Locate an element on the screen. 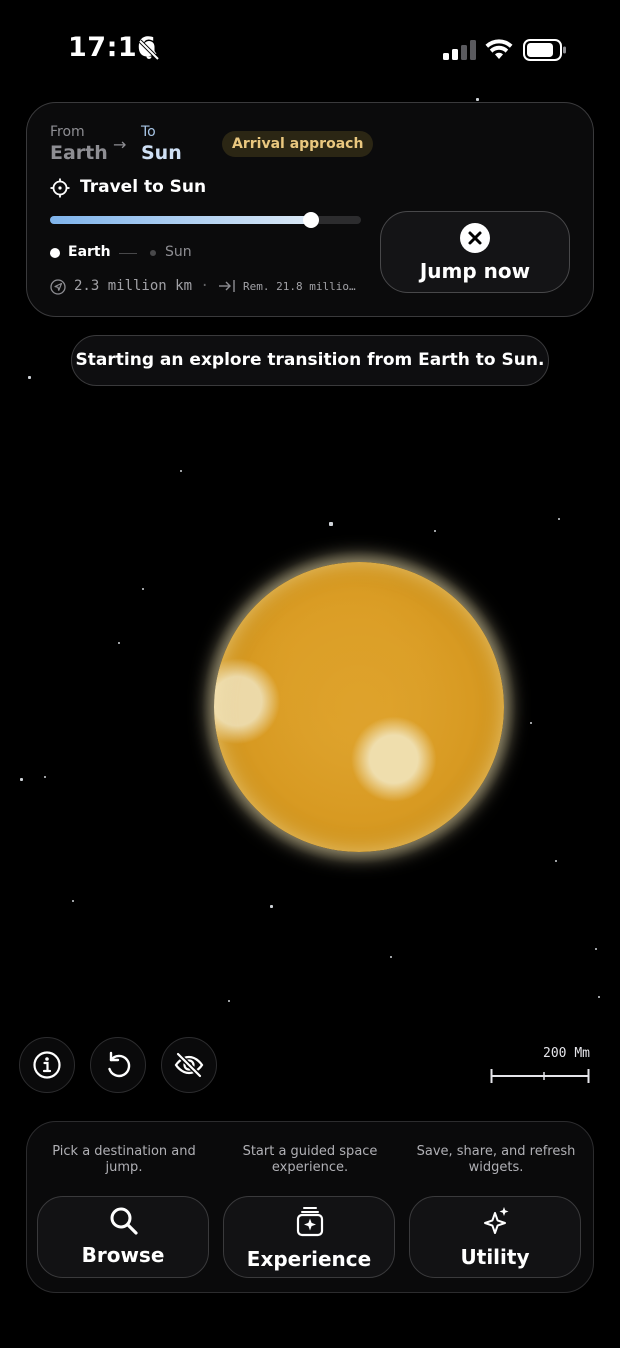 The height and width of the screenshot is (1348, 620). start-dot is located at coordinates (55, 253).